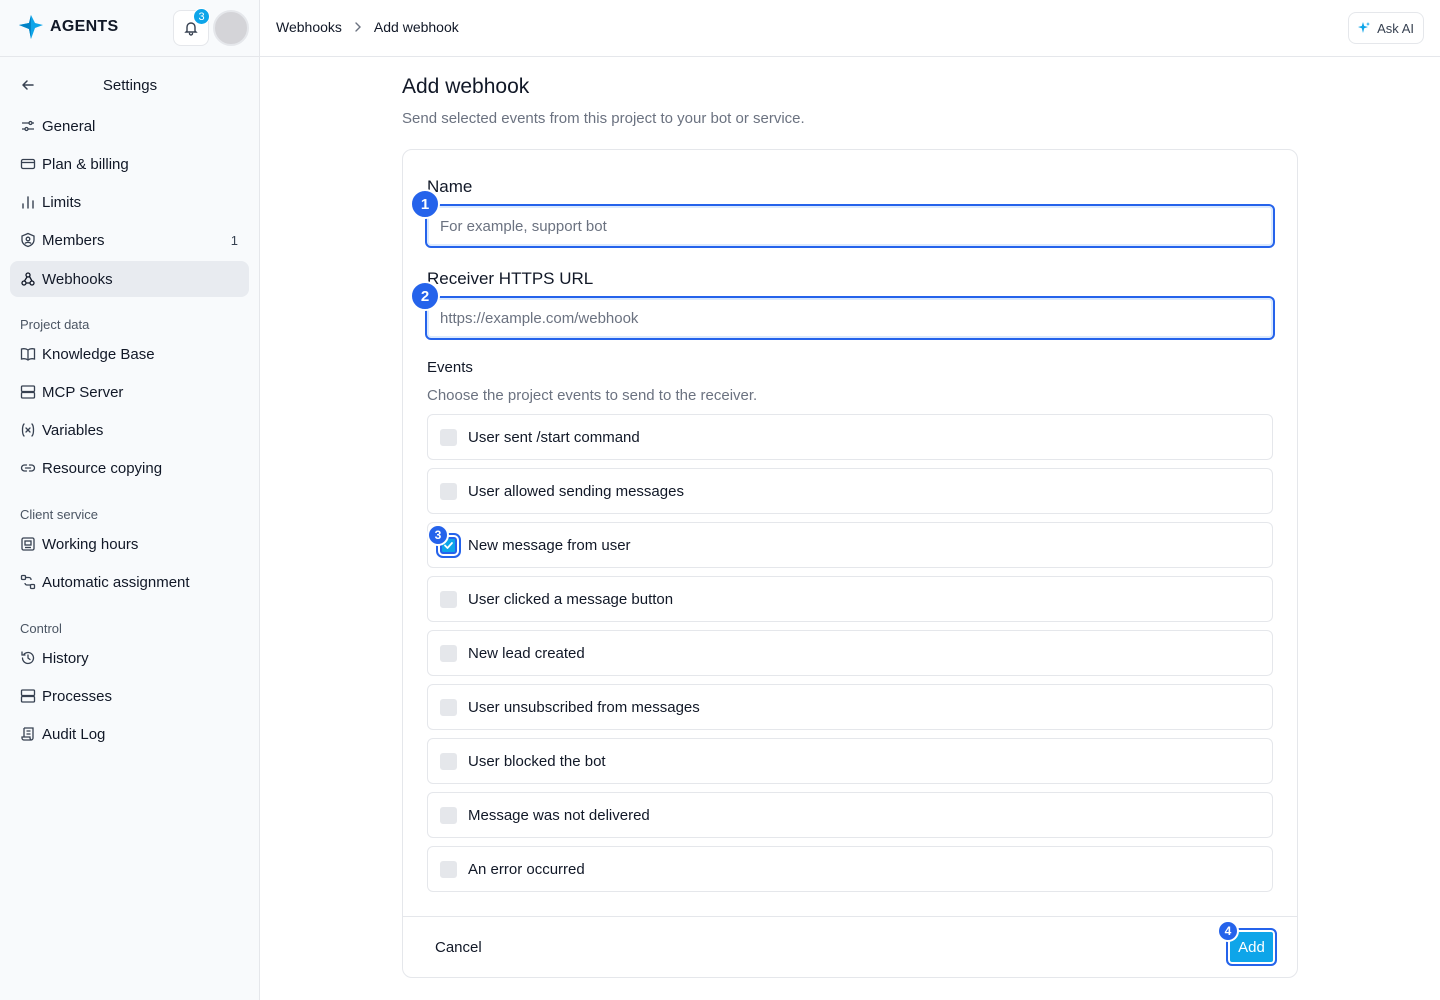  What do you see at coordinates (850, 545) in the screenshot?
I see `event-option-new-message: New message from user` at bounding box center [850, 545].